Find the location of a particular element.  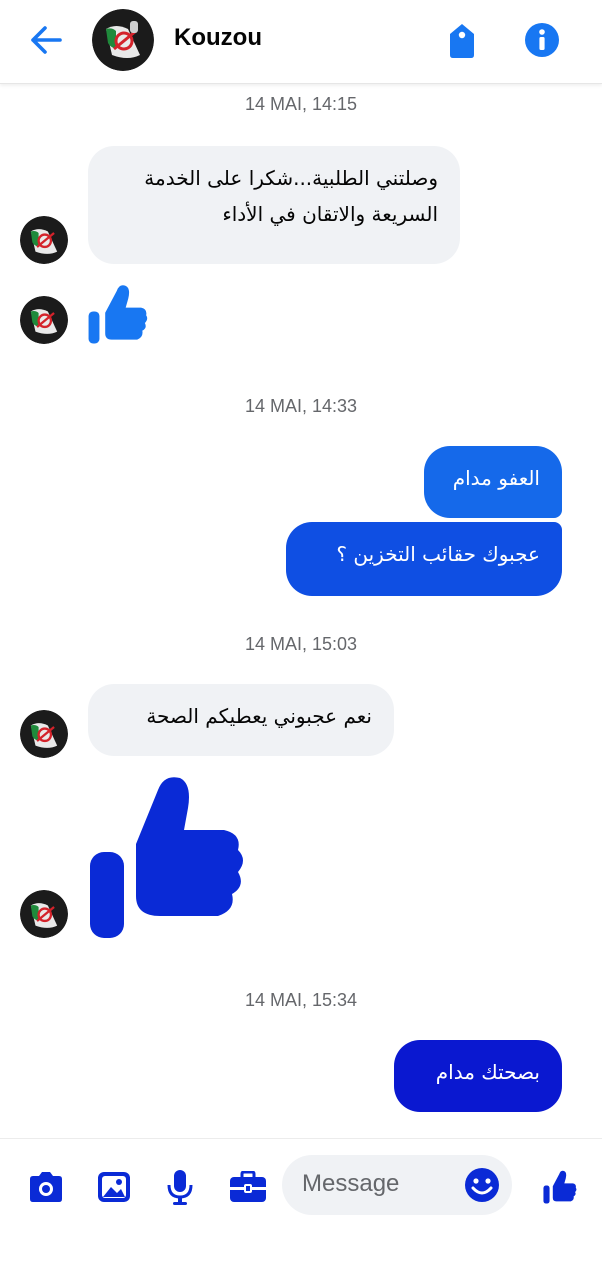

briefcase-icon is located at coordinates (248, 1186).